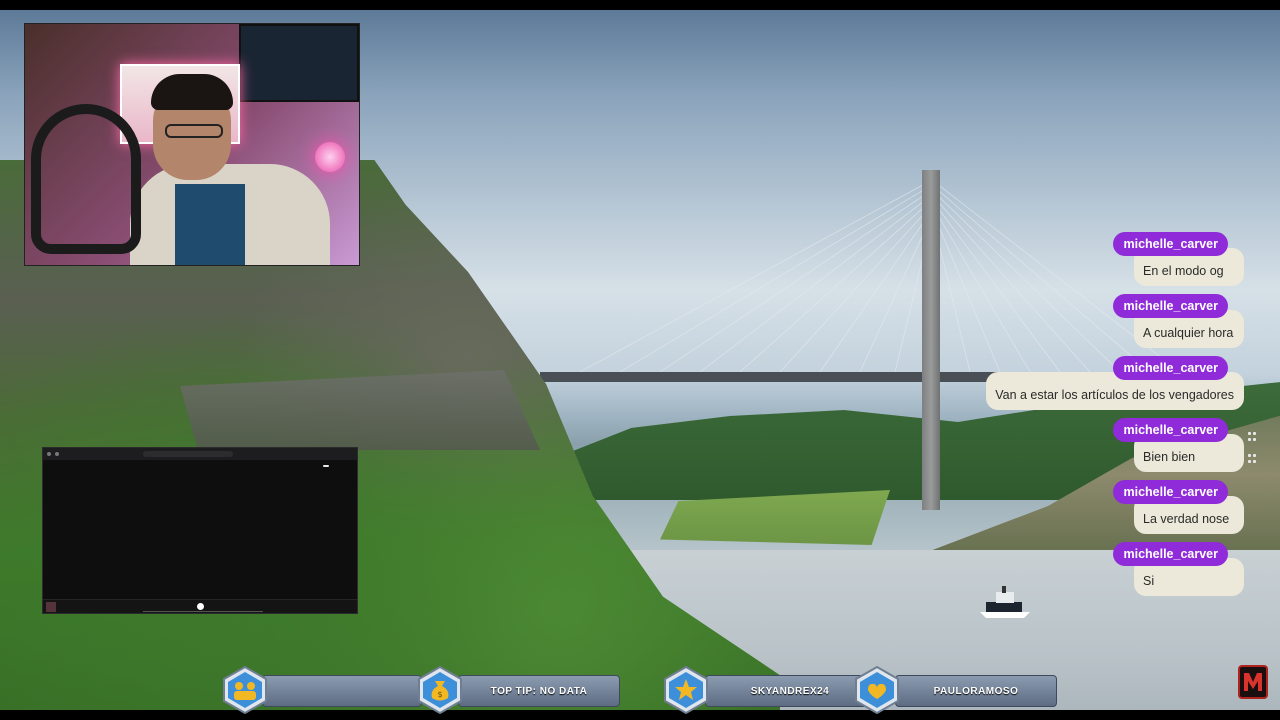  I want to click on chat-message: michelle_carver A cualquier hora, so click(1094, 321).